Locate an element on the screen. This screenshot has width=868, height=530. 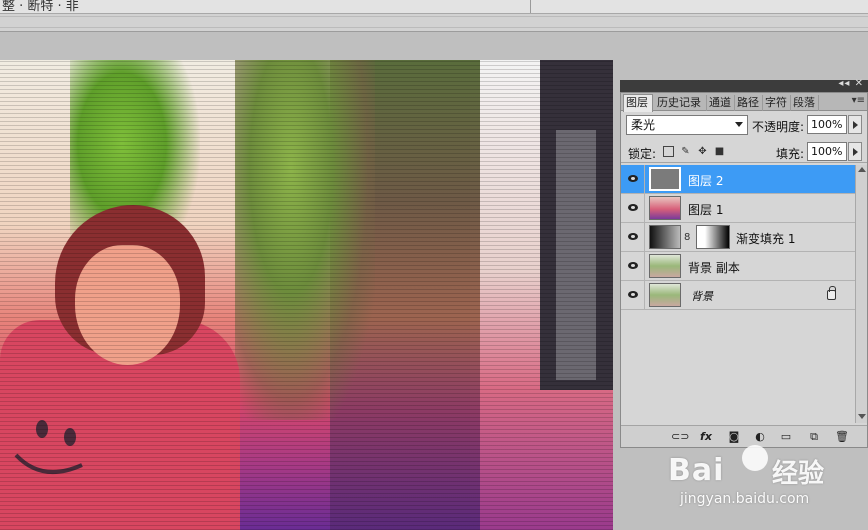
options-bar: 整 · 断特 · 非 is located at coordinates (434, 7).